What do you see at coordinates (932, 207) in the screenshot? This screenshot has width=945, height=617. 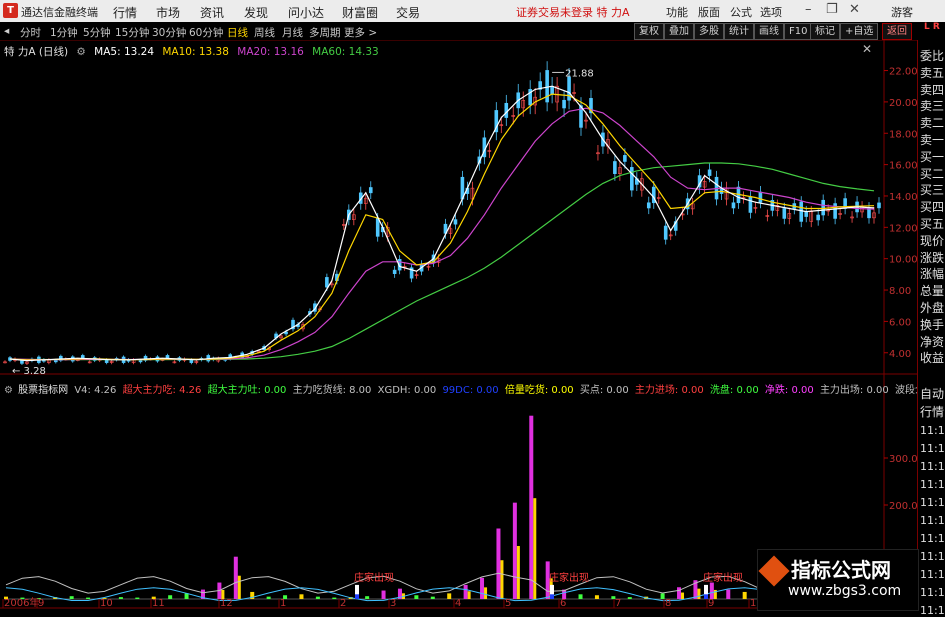 I see `quote-field-label: 买四` at bounding box center [932, 207].